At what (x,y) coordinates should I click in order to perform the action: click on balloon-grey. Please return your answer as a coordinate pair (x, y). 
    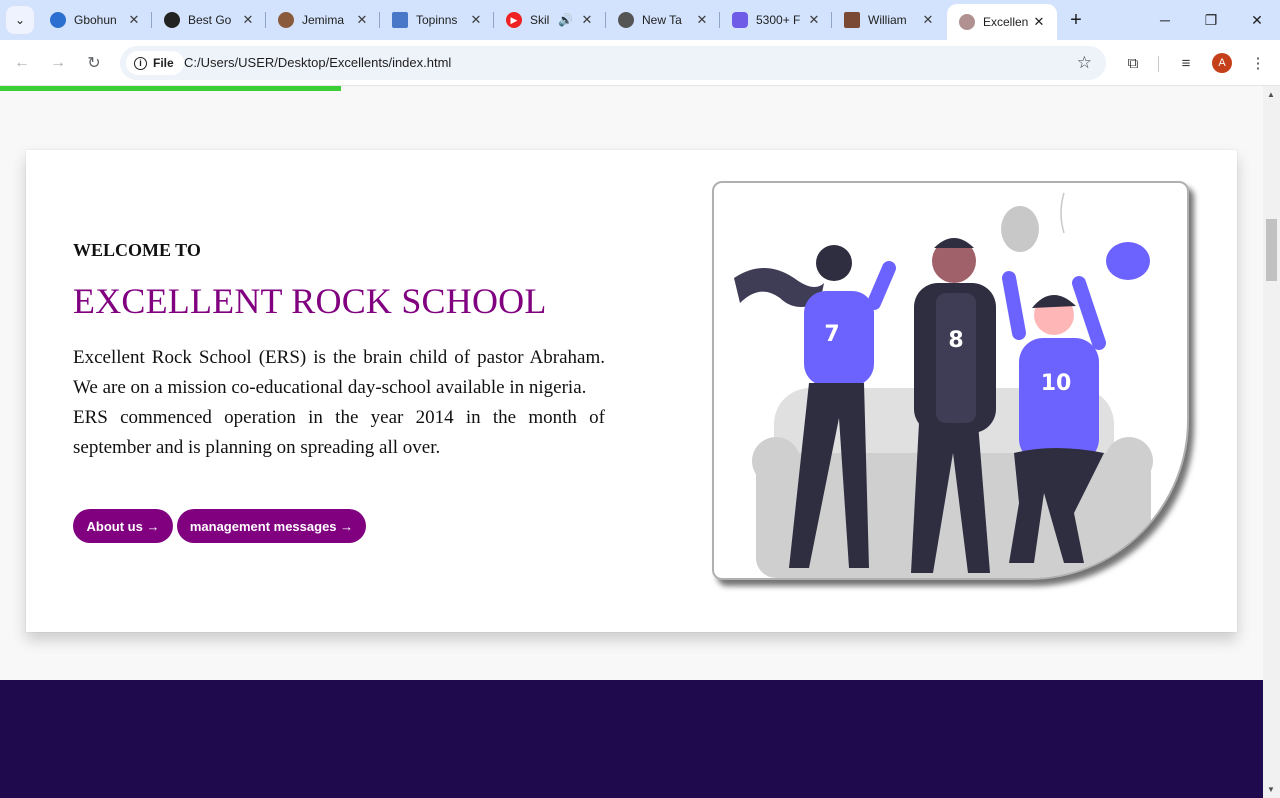
    Looking at the image, I should click on (1020, 229).